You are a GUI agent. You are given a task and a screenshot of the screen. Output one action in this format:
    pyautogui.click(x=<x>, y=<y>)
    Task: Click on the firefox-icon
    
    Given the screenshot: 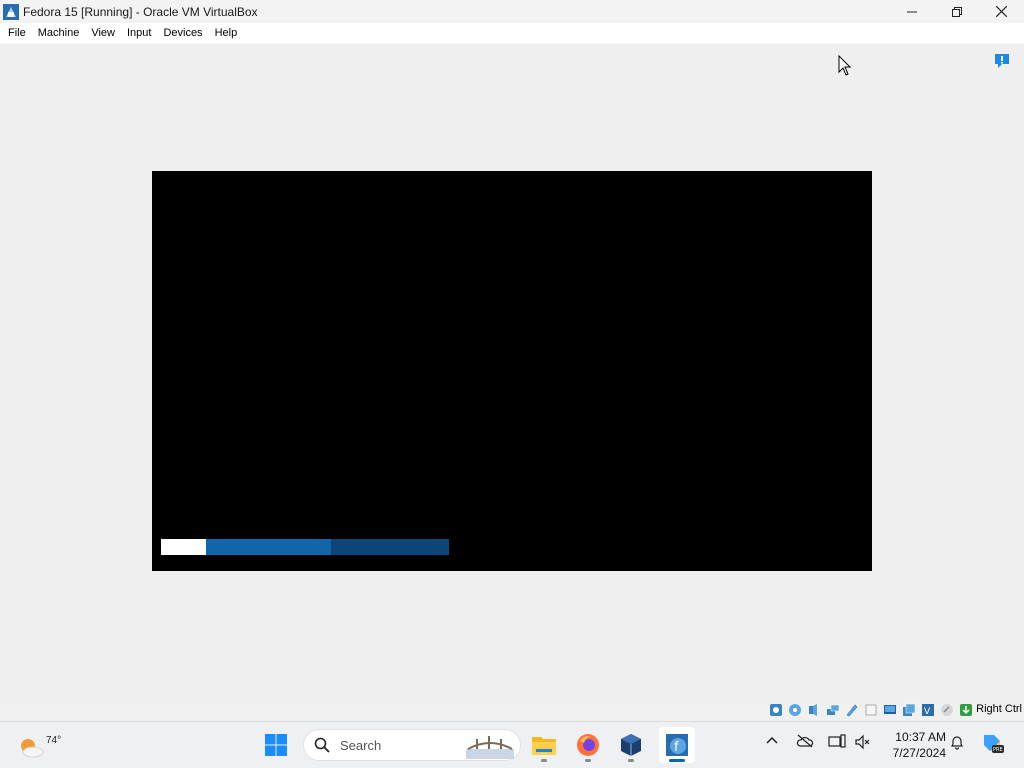 What is the action you would take?
    pyautogui.click(x=588, y=745)
    